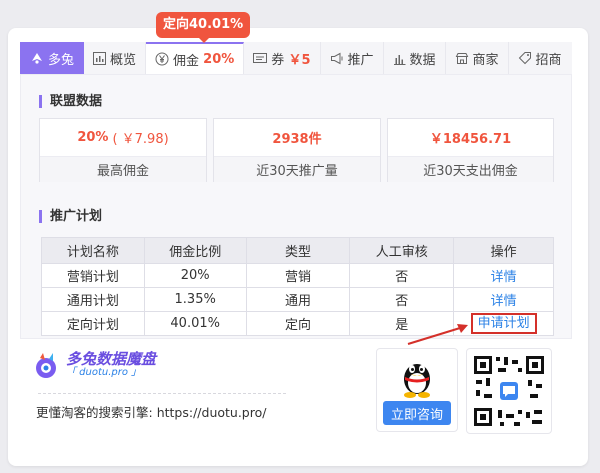  Describe the element at coordinates (297, 138) in the screenshot. I see `stat-value: 2938件` at that location.